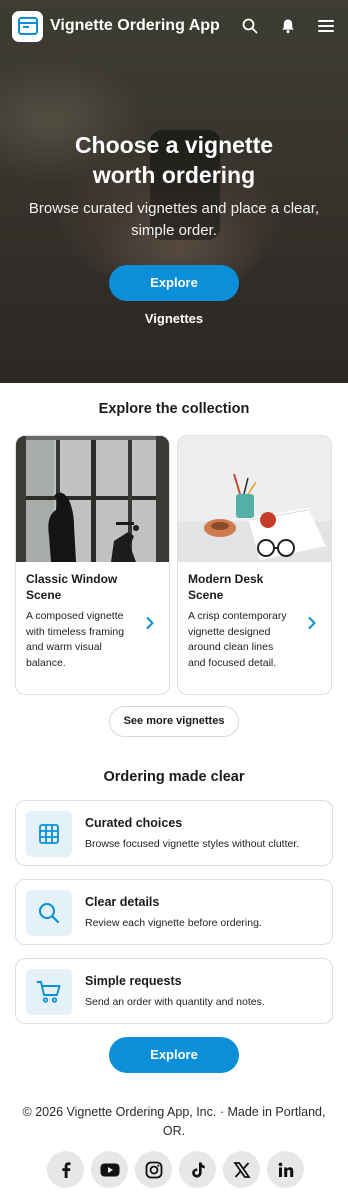 The height and width of the screenshot is (1200, 348). What do you see at coordinates (174, 777) in the screenshot?
I see `ordering-title: Ordering made clear` at bounding box center [174, 777].